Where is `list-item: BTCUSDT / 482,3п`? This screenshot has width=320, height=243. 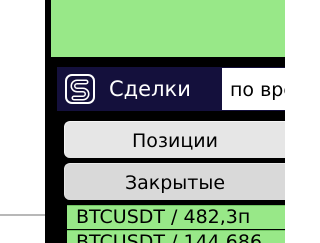
list-item: BTCUSDT / 482,3п is located at coordinates (176, 217).